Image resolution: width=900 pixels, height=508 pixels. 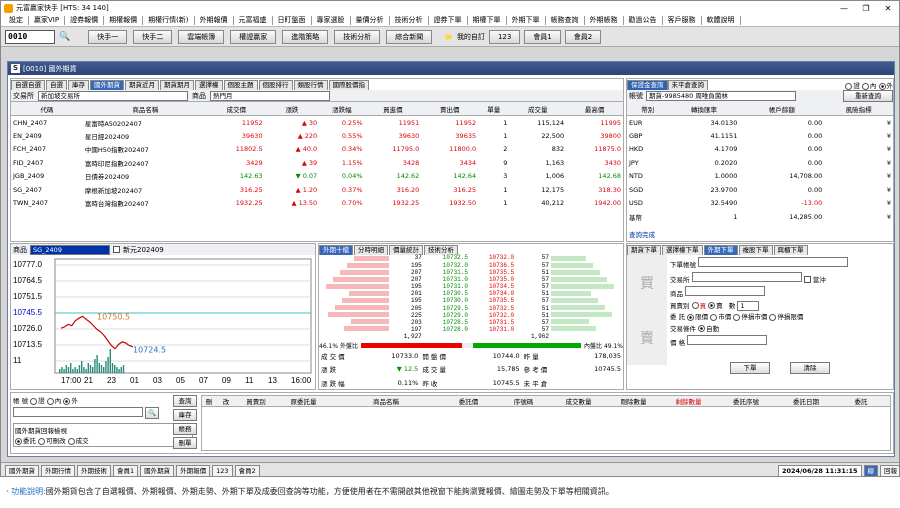 What do you see at coordinates (107, 85) in the screenshot?
I see `tab-3: 國外期貨` at bounding box center [107, 85].